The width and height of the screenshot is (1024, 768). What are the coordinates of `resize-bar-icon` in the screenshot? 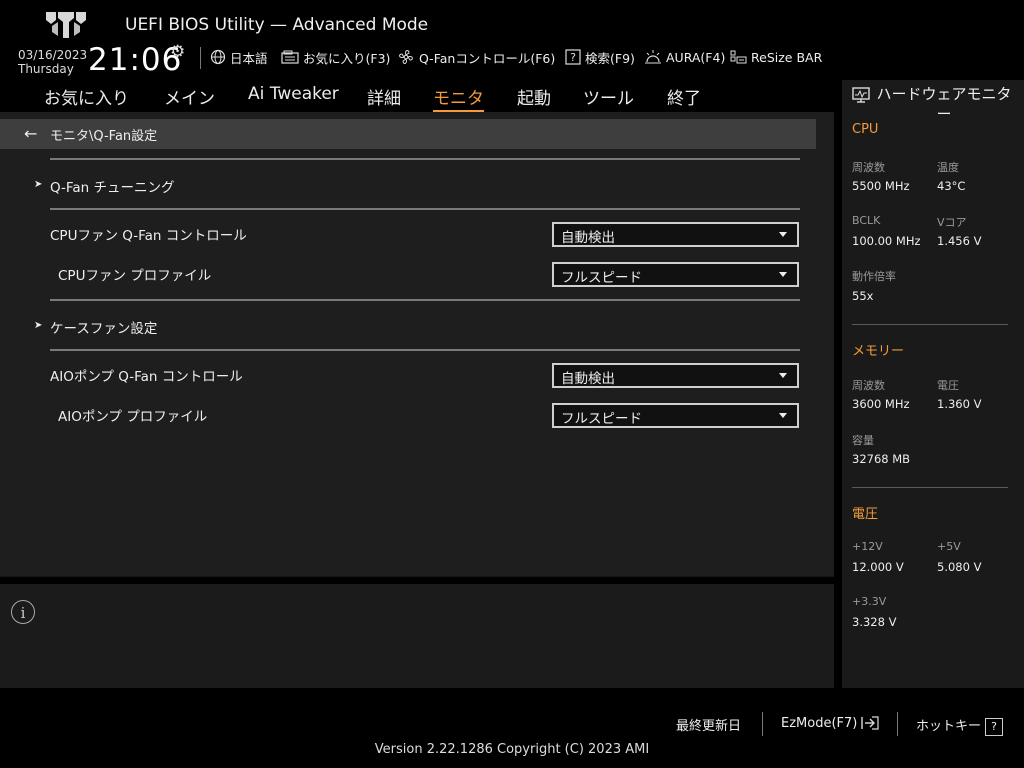 It's located at (738, 57).